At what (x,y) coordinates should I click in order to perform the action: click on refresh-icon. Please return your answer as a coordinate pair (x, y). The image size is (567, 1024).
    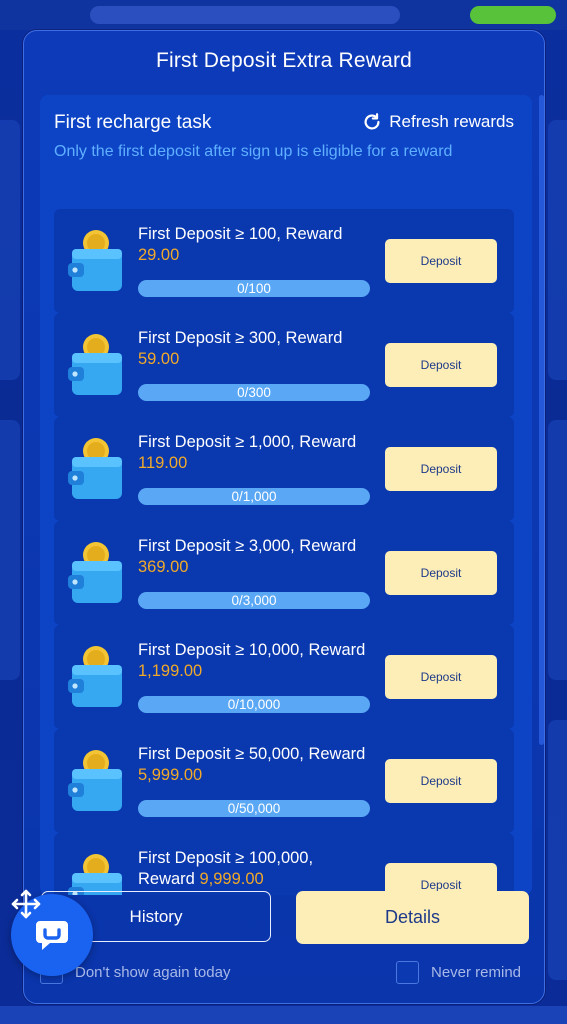
    Looking at the image, I should click on (372, 121).